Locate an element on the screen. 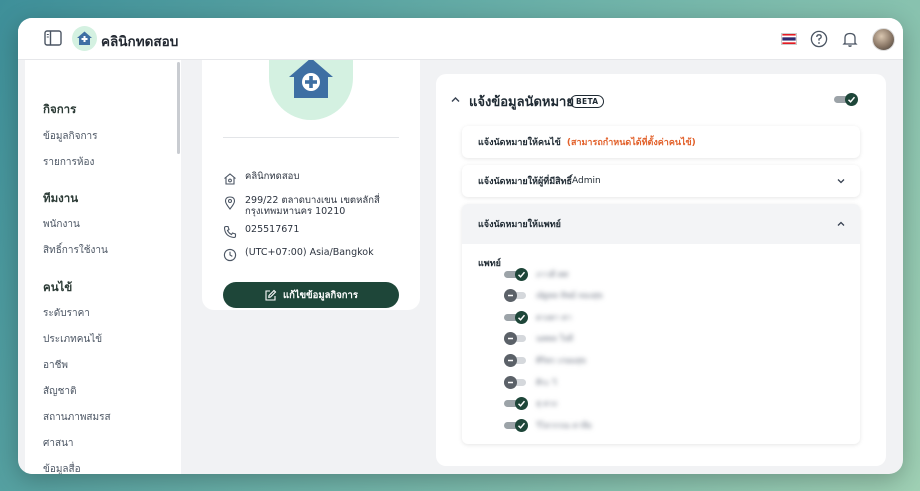  appointment-notification-toggle is located at coordinates (846, 99).